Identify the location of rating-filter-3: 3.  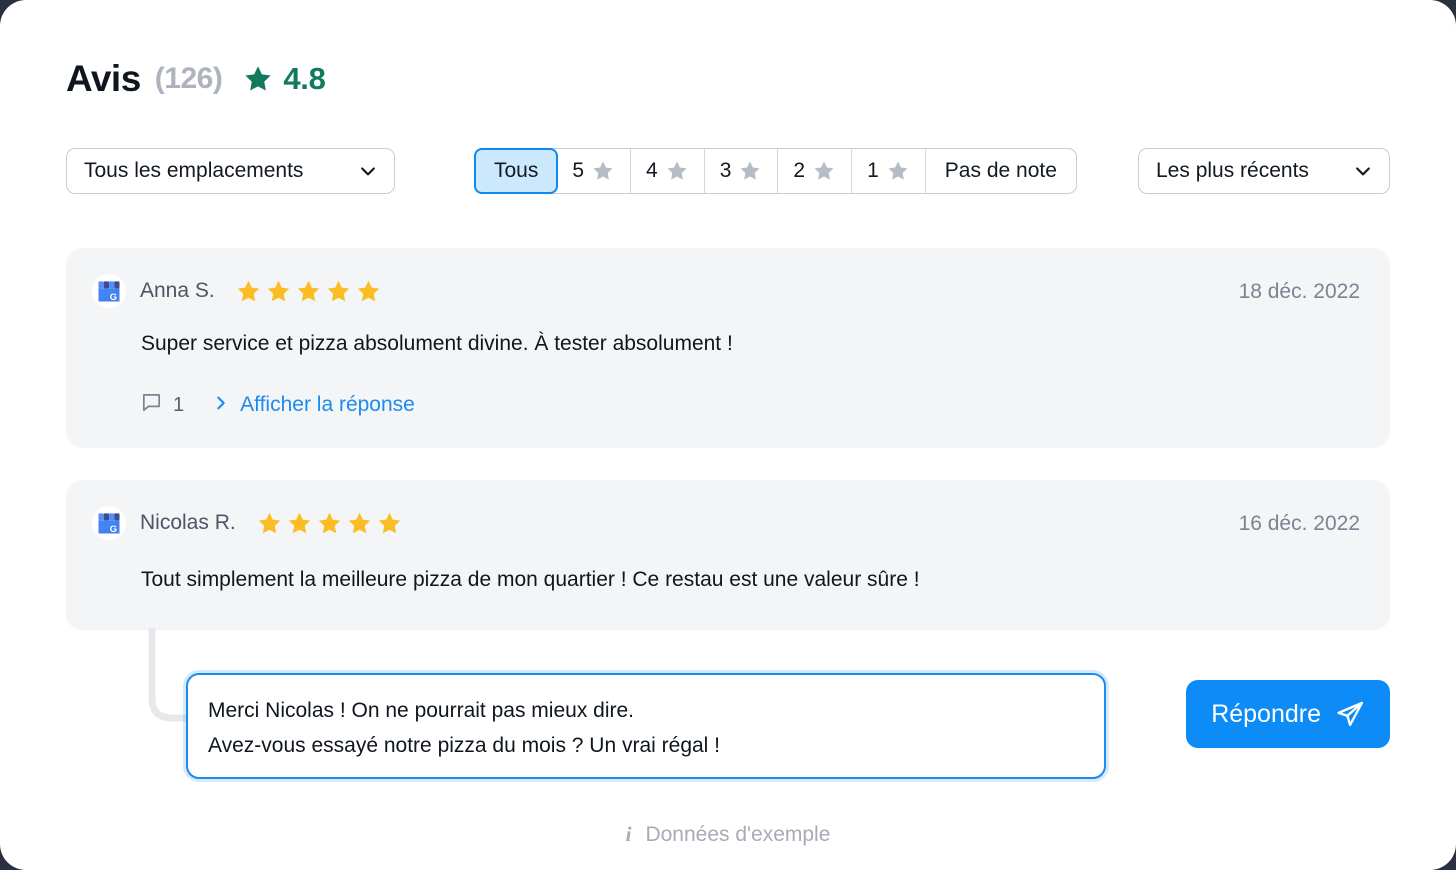
(742, 171).